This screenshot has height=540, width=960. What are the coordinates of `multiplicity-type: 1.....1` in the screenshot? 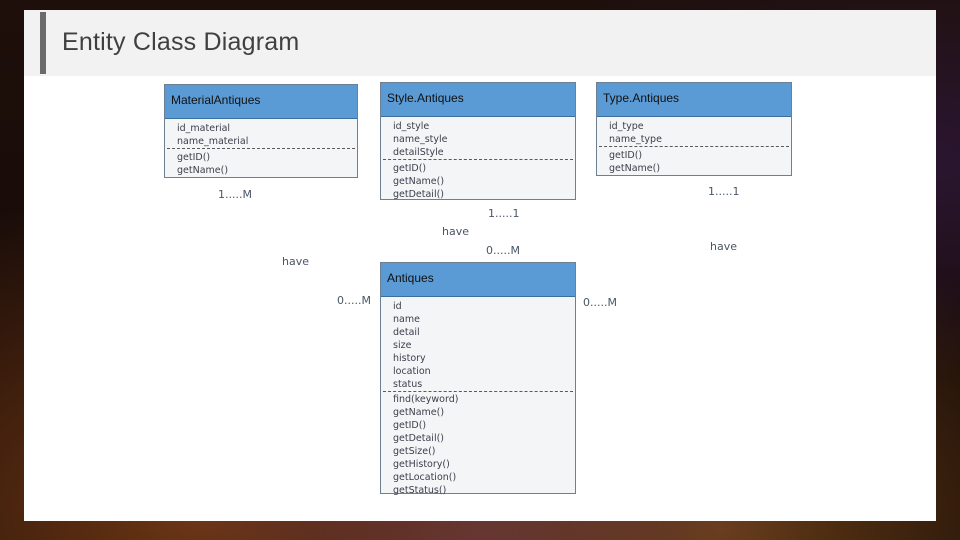 It's located at (724, 191).